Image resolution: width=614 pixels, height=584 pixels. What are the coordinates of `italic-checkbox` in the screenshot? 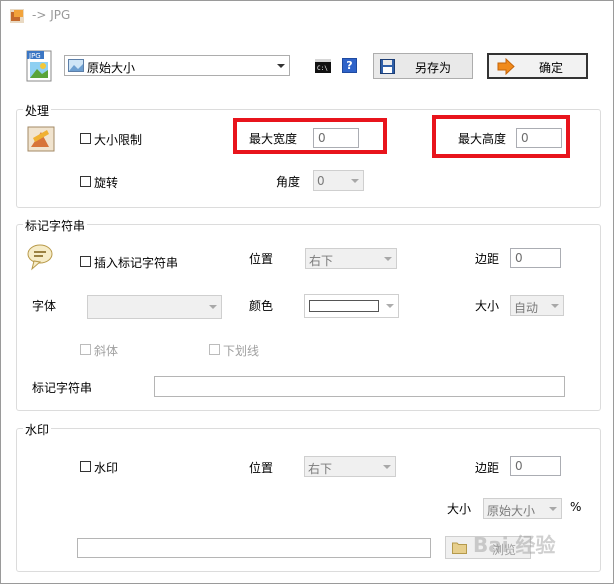 It's located at (85, 349).